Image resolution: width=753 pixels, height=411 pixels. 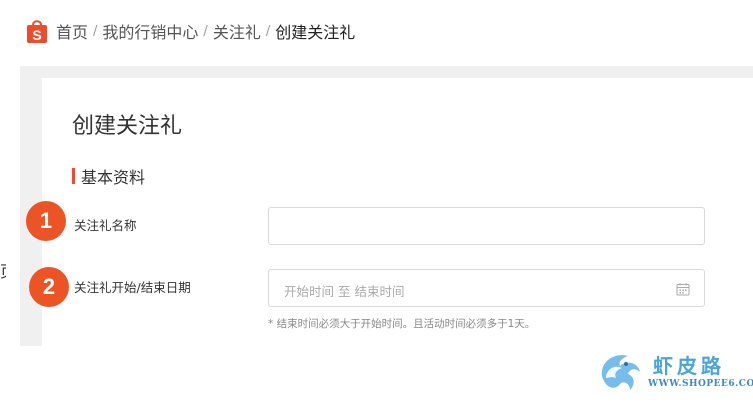 I want to click on svg-text: S, so click(x=36, y=35).